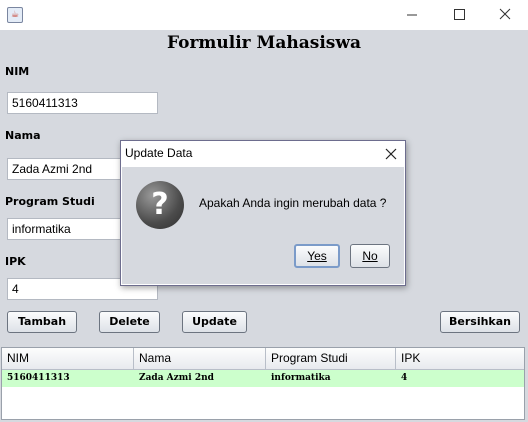 Image resolution: width=528 pixels, height=422 pixels. What do you see at coordinates (38, 378) in the screenshot?
I see `cell-nim: 5160411313` at bounding box center [38, 378].